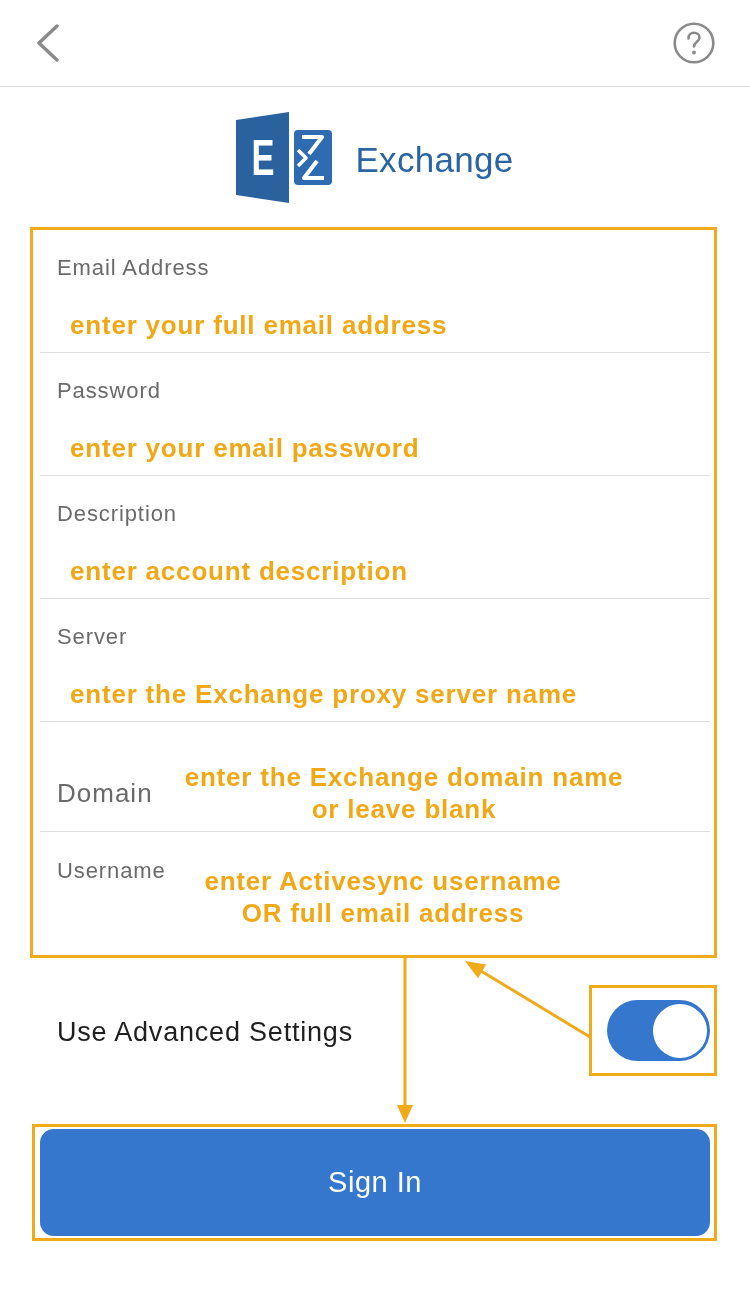 The image size is (750, 1293). Describe the element at coordinates (105, 792) in the screenshot. I see `field-label: Domain` at that location.